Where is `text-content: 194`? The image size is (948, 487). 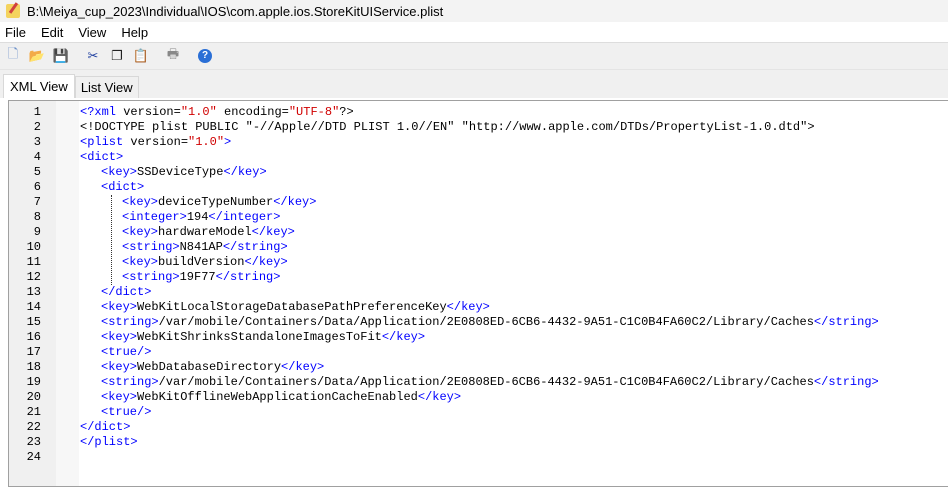
text-content: 194 is located at coordinates (197, 217).